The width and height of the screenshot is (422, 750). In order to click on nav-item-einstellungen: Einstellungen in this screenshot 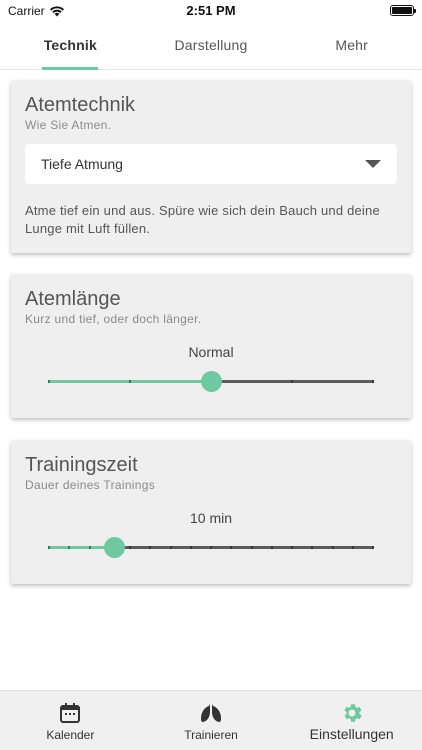, I will do `click(351, 720)`.